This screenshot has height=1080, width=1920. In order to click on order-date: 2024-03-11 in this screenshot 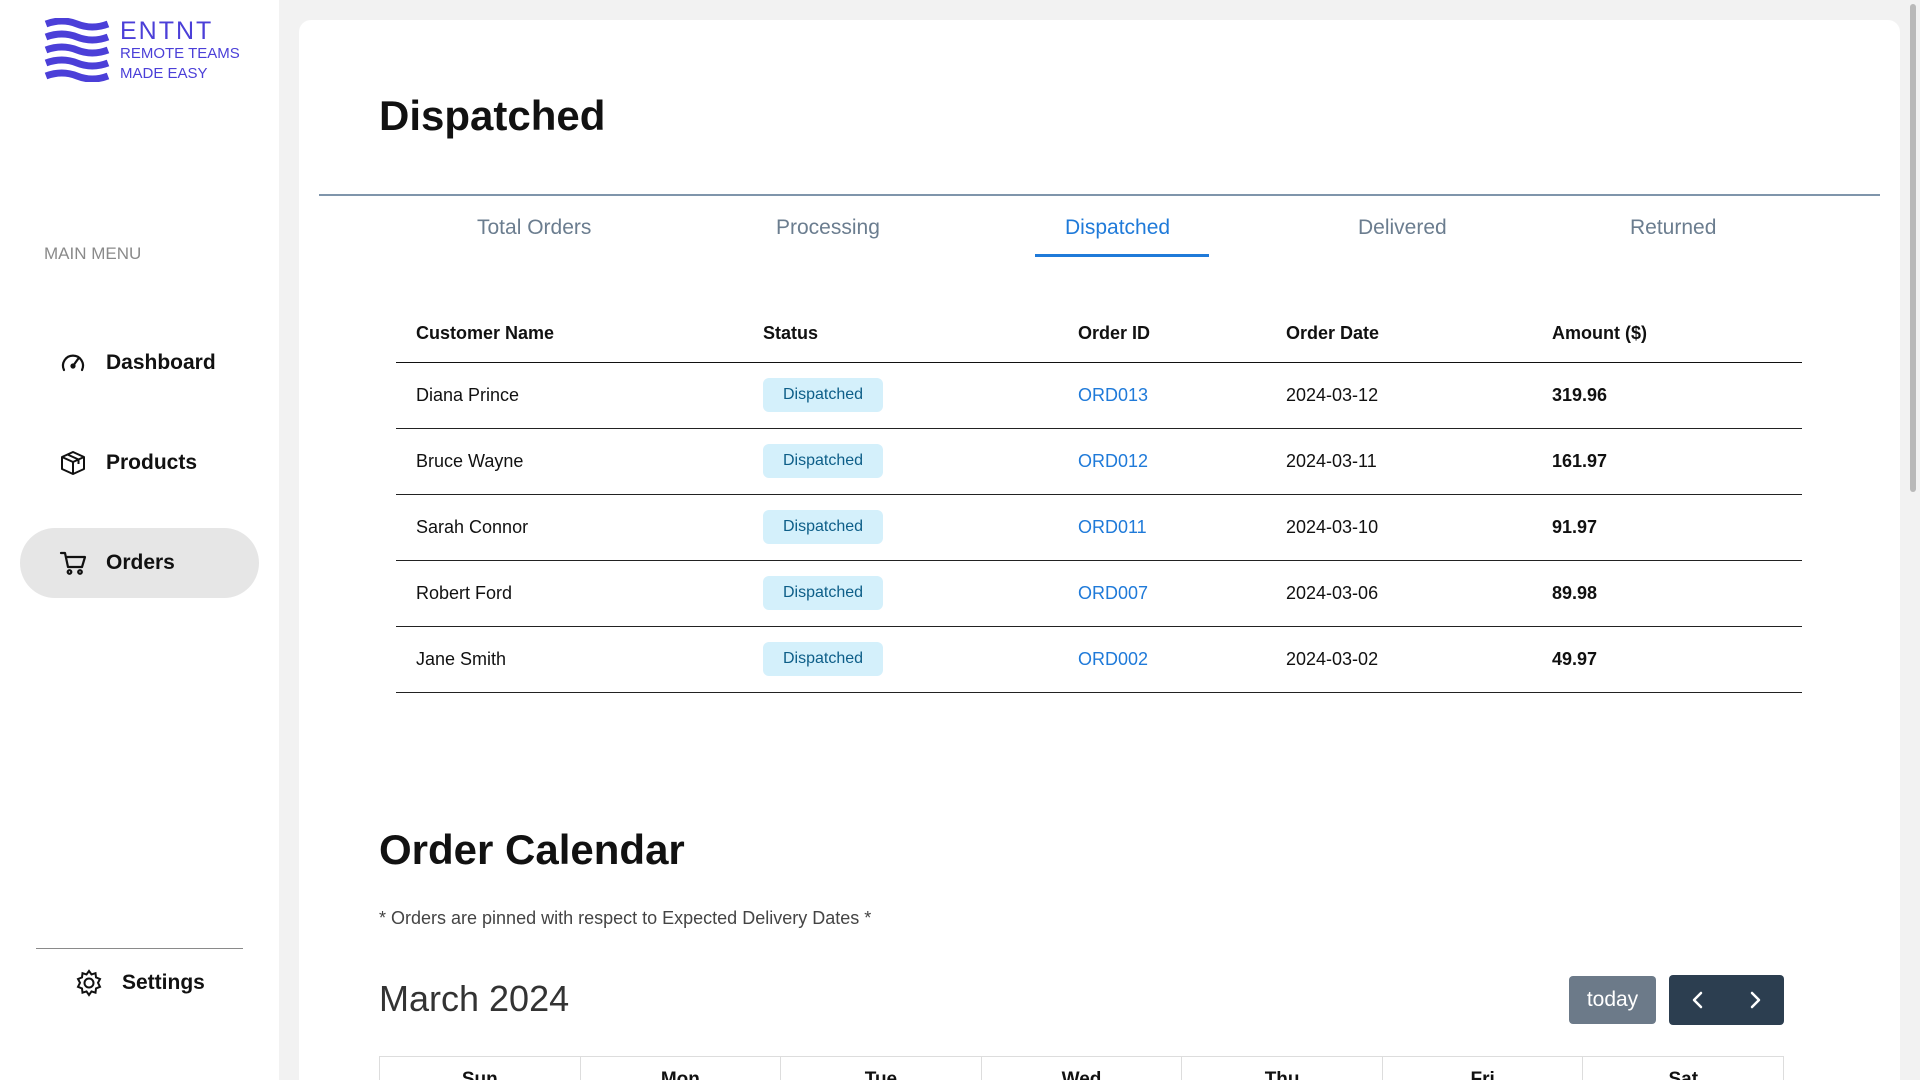, I will do `click(1399, 461)`.